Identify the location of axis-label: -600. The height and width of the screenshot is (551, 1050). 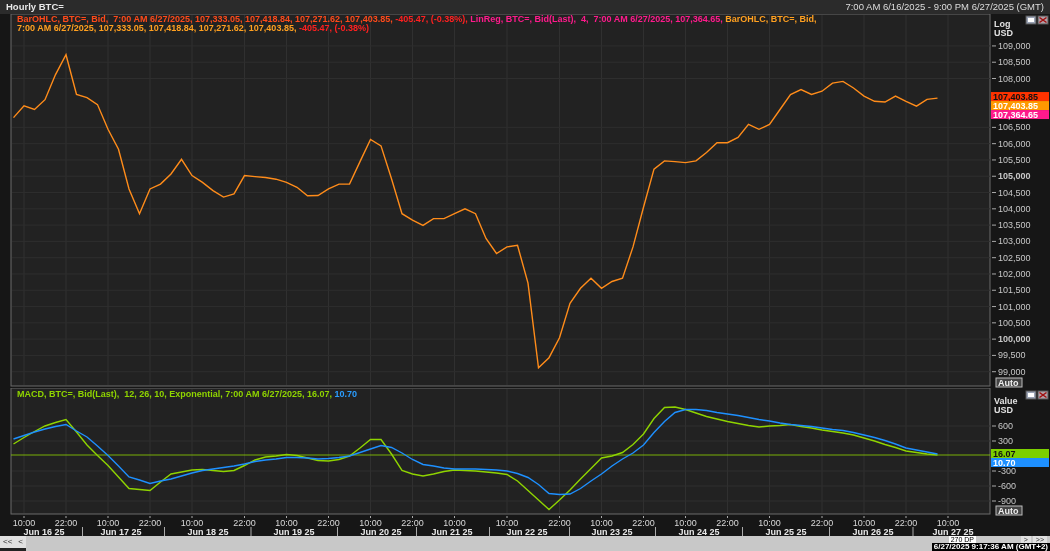
(1007, 486).